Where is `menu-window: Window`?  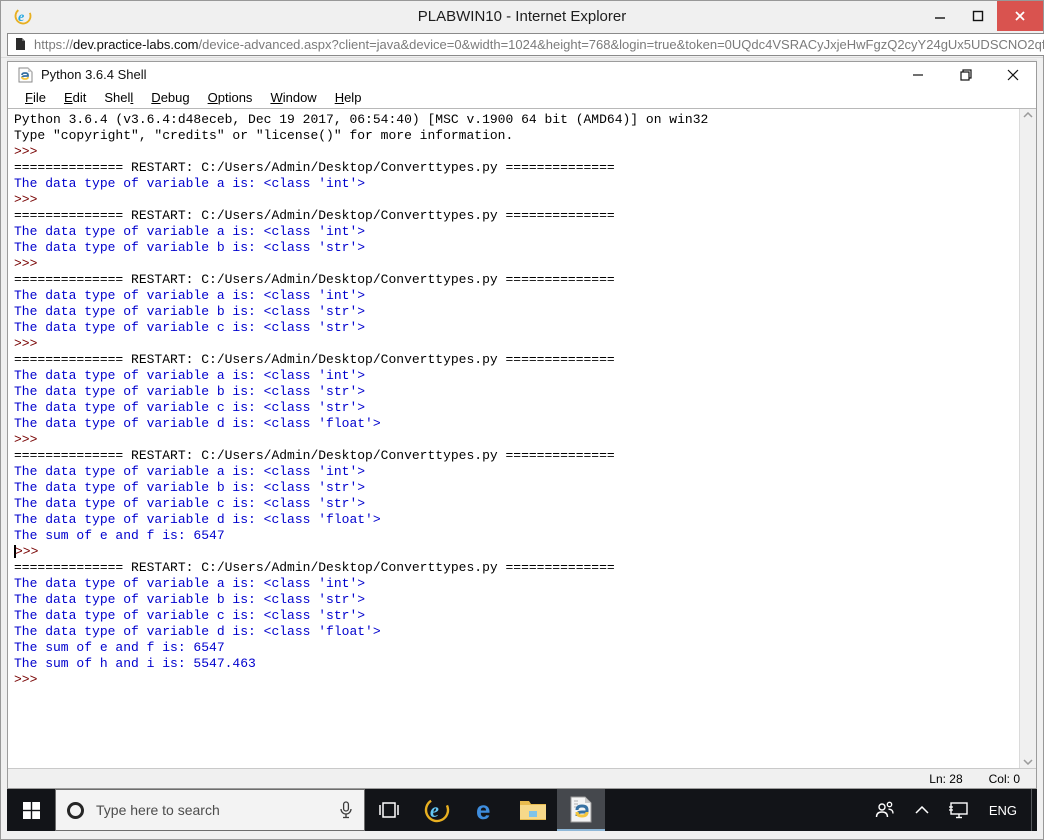
menu-window: Window is located at coordinates (293, 97).